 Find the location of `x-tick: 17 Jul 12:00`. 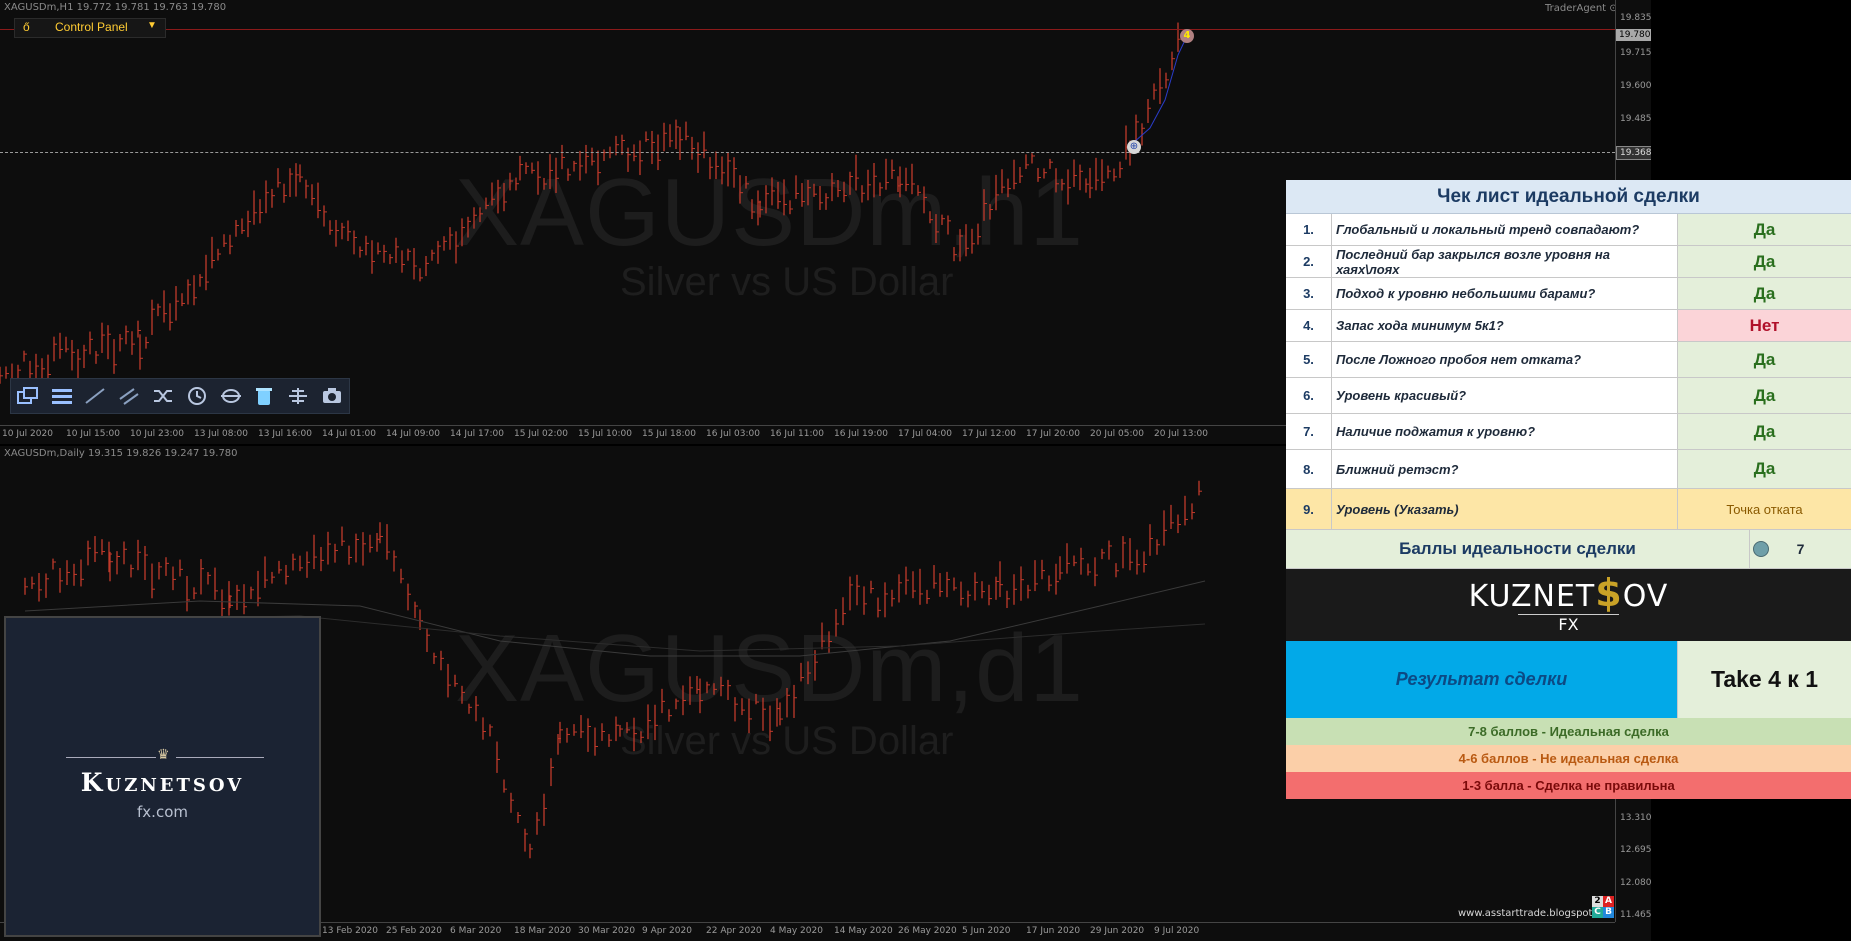

x-tick: 17 Jul 12:00 is located at coordinates (989, 434).